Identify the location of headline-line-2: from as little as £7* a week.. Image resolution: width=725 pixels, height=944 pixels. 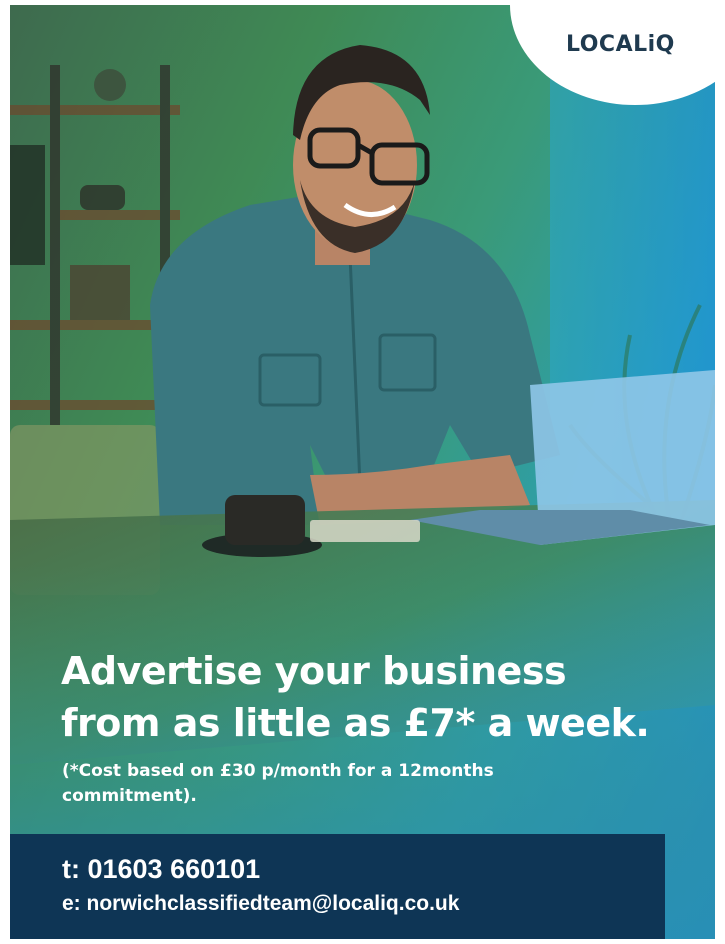
(355, 723).